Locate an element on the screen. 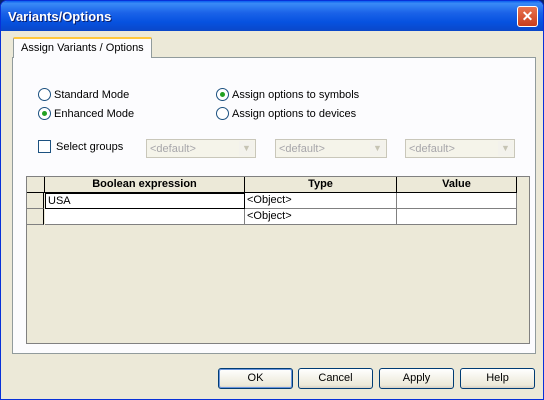  assign-to-symbols-radio: Assign options to symbols is located at coordinates (287, 94).